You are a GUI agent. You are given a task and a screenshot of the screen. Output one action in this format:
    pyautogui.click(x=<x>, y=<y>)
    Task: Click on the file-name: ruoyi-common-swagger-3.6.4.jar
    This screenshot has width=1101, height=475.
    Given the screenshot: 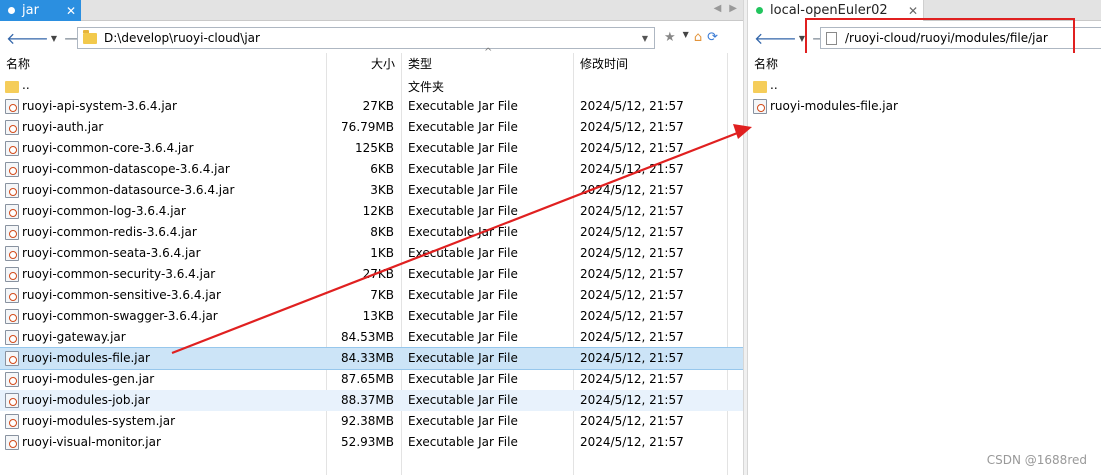 What is the action you would take?
    pyautogui.click(x=120, y=316)
    